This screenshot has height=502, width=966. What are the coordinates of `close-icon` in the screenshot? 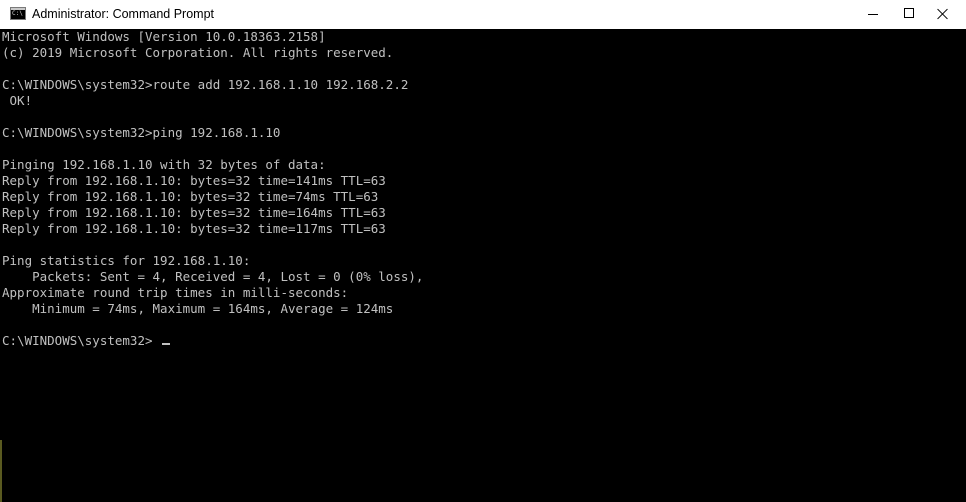 It's located at (942, 13).